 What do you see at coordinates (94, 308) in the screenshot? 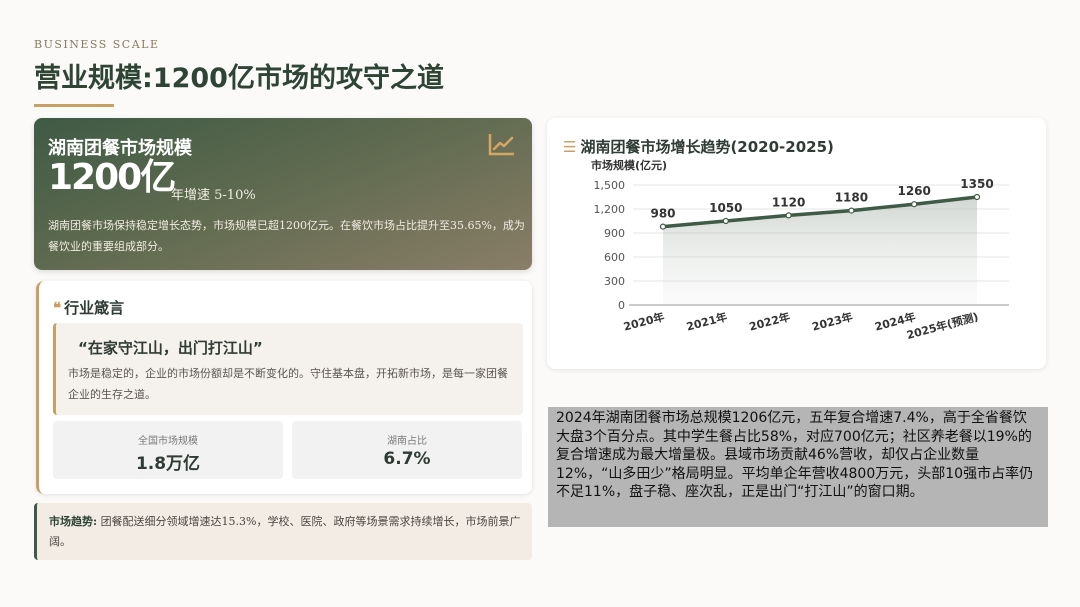
I see `motto-heading-label: 行业箴言` at bounding box center [94, 308].